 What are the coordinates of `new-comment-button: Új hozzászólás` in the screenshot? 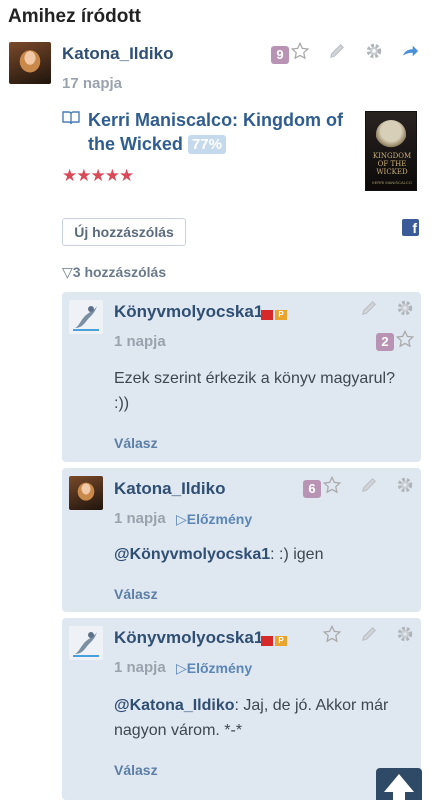 It's located at (124, 232).